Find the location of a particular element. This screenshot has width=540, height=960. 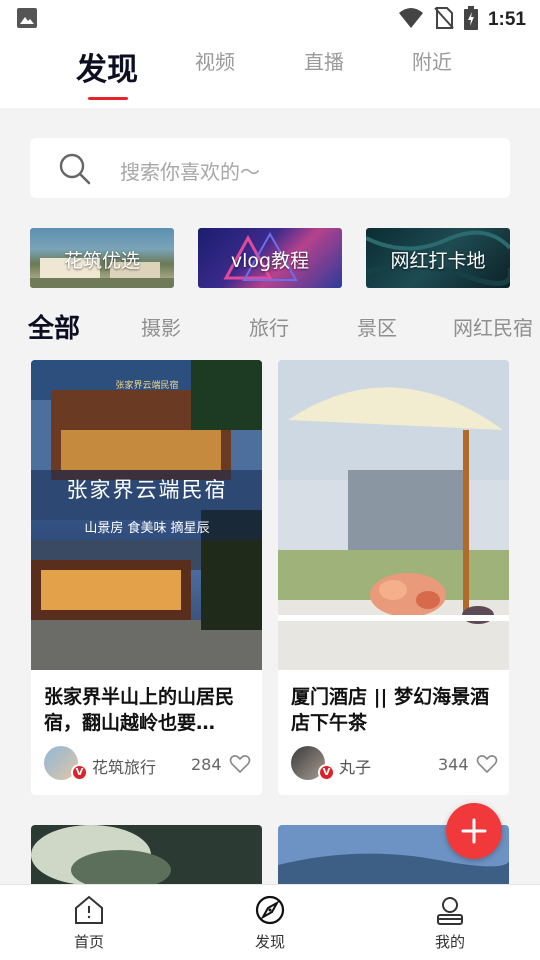

home-icon is located at coordinates (89, 909).